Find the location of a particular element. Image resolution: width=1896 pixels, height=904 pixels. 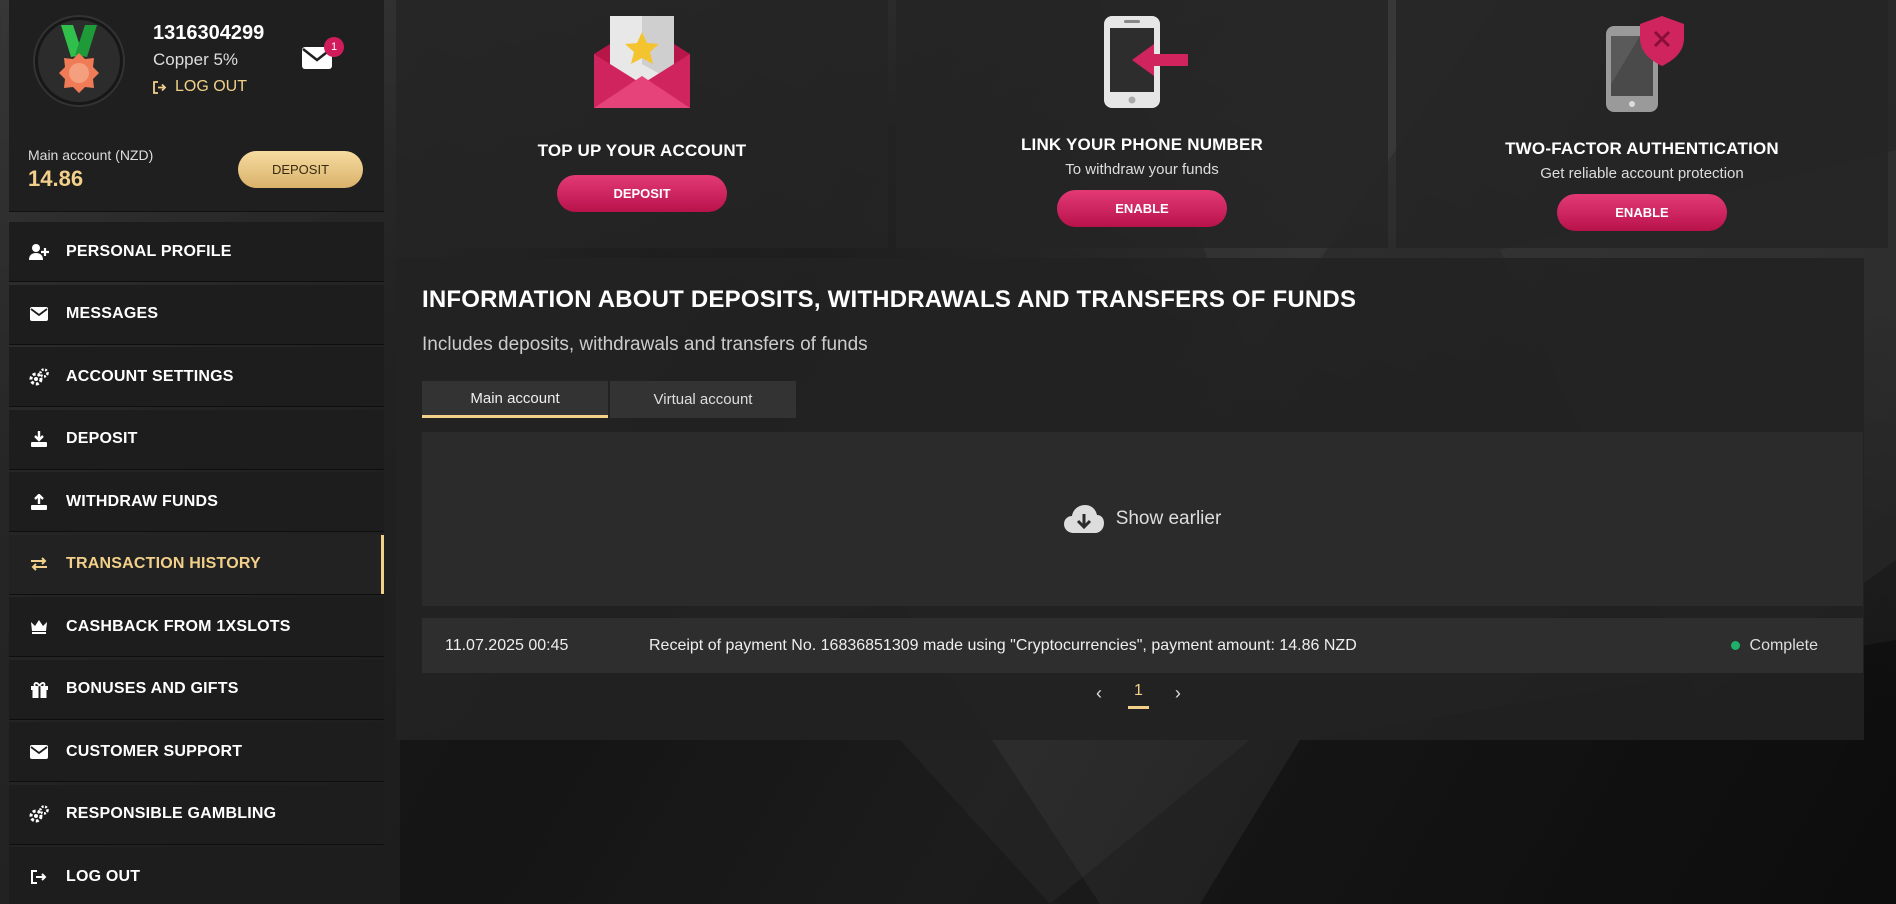

sidebar-item-label: DEPOSIT is located at coordinates (102, 438).